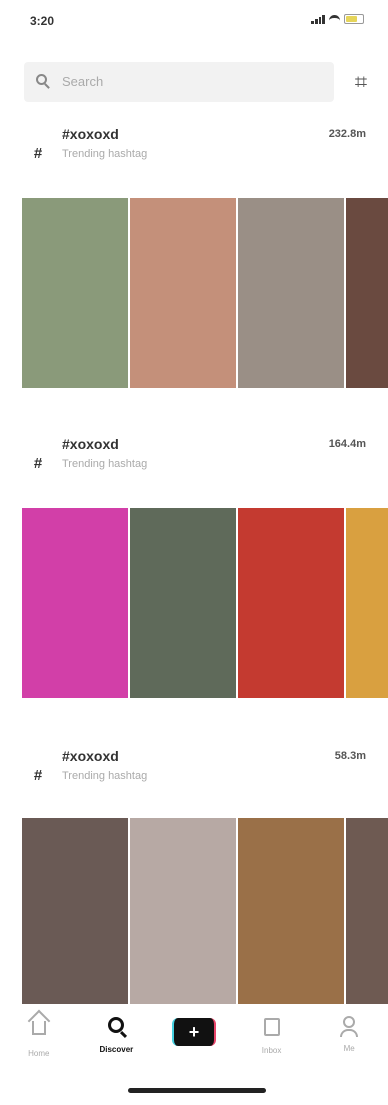 Image resolution: width=388 pixels, height=1105 pixels. I want to click on wifi-icon, so click(334, 19).